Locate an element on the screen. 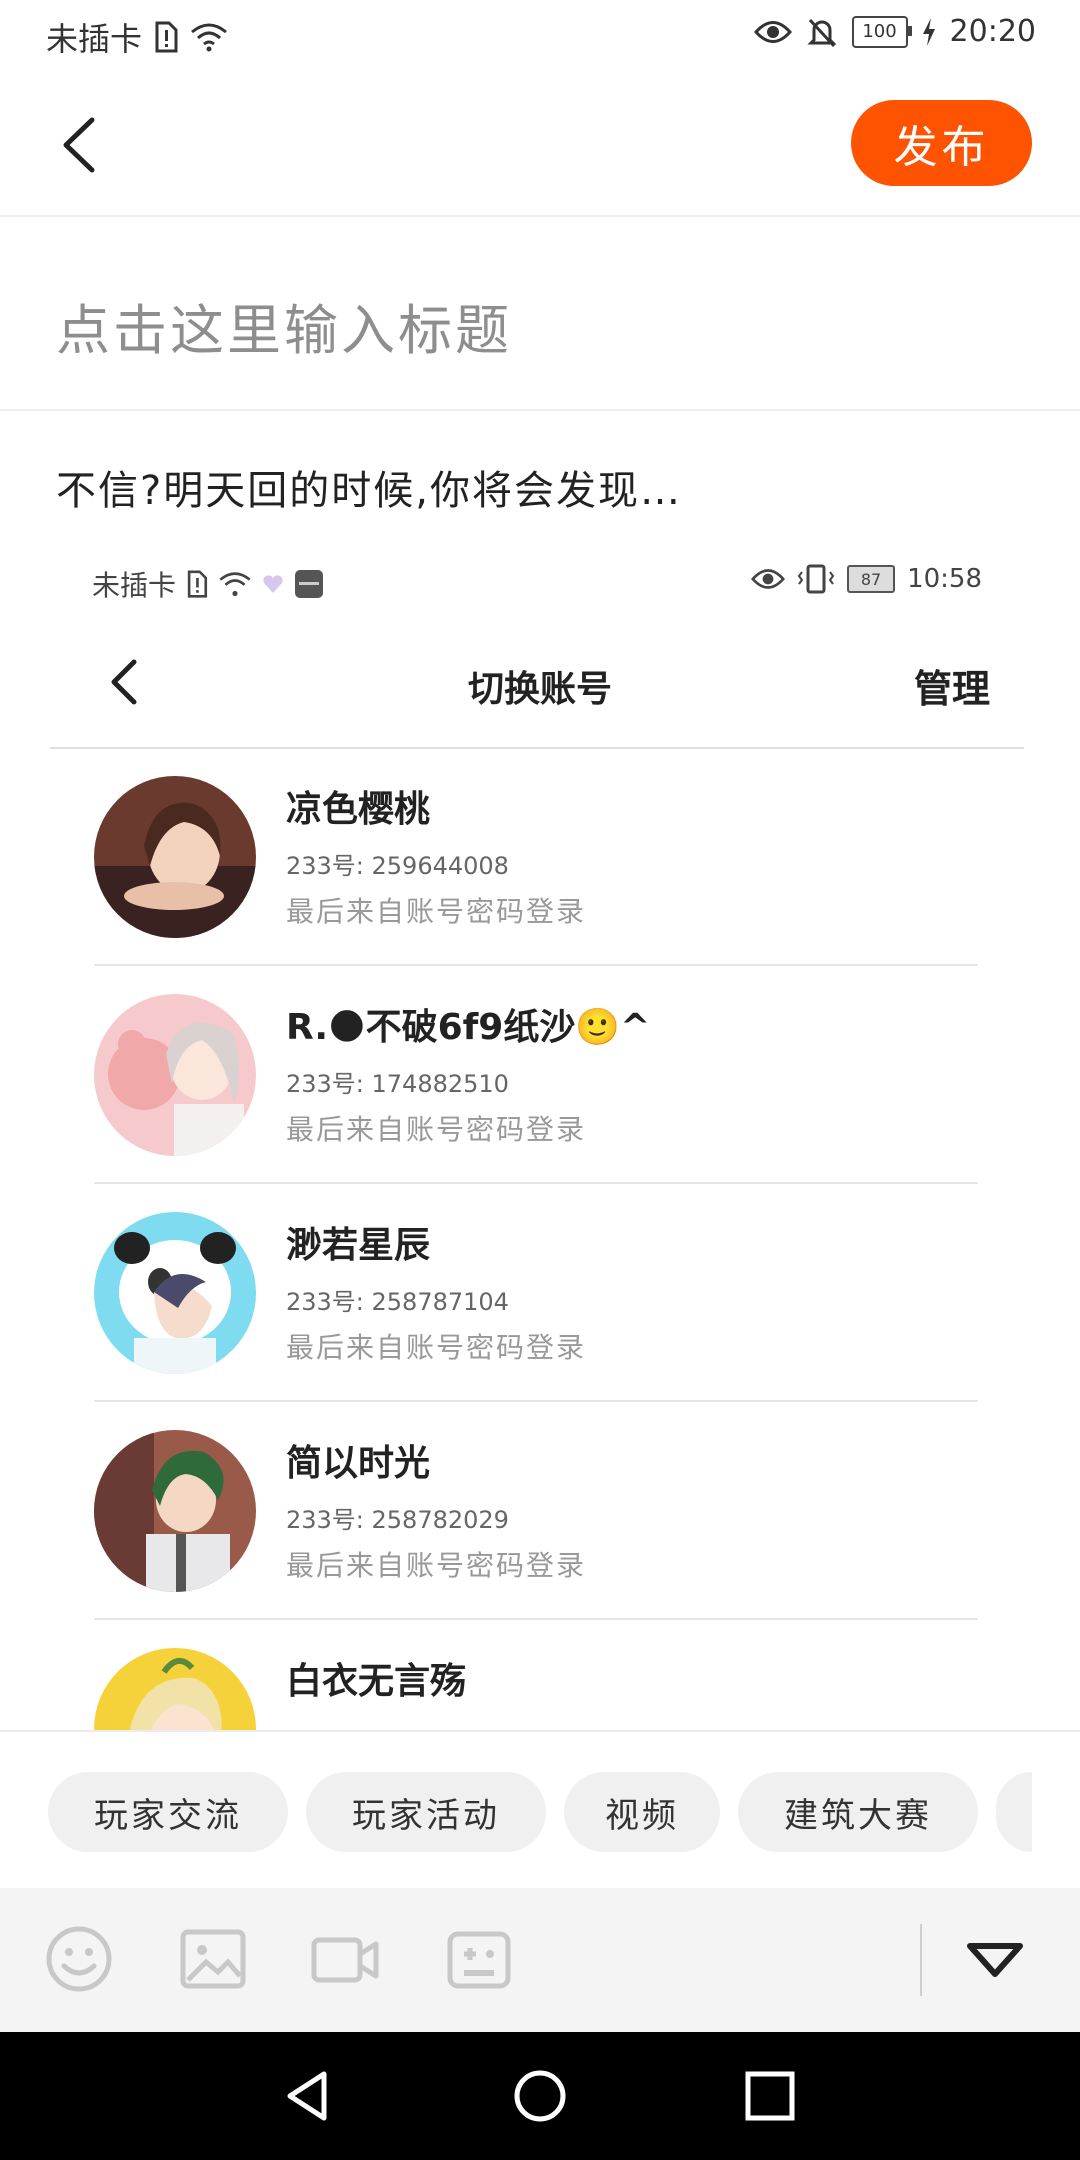 The height and width of the screenshot is (2160, 1080). battery-icon: 87 is located at coordinates (871, 579).